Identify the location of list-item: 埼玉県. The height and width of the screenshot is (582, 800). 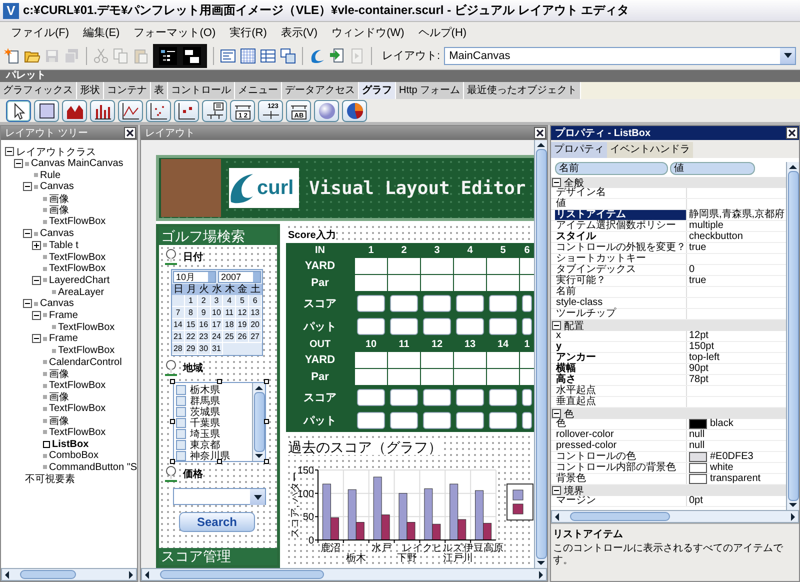
(205, 433).